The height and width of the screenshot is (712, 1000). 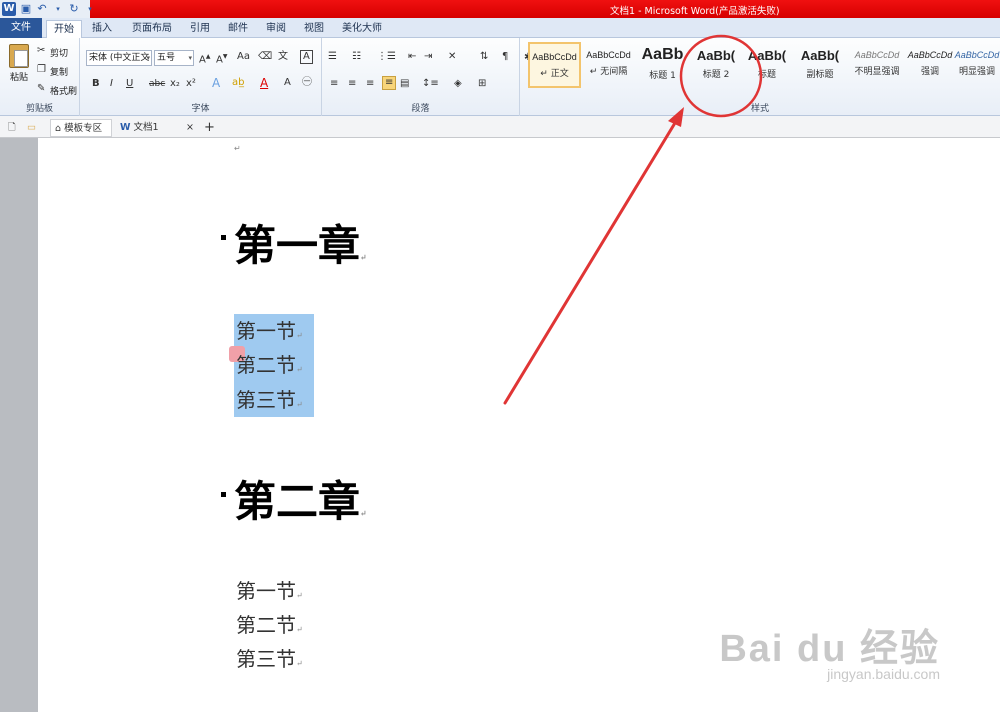 What do you see at coordinates (40, 77) in the screenshot?
I see `clipboard-group: 粘贴 ✂ 剪切 ❐ 复制 ✎ 格式刷 剪贴板` at bounding box center [40, 77].